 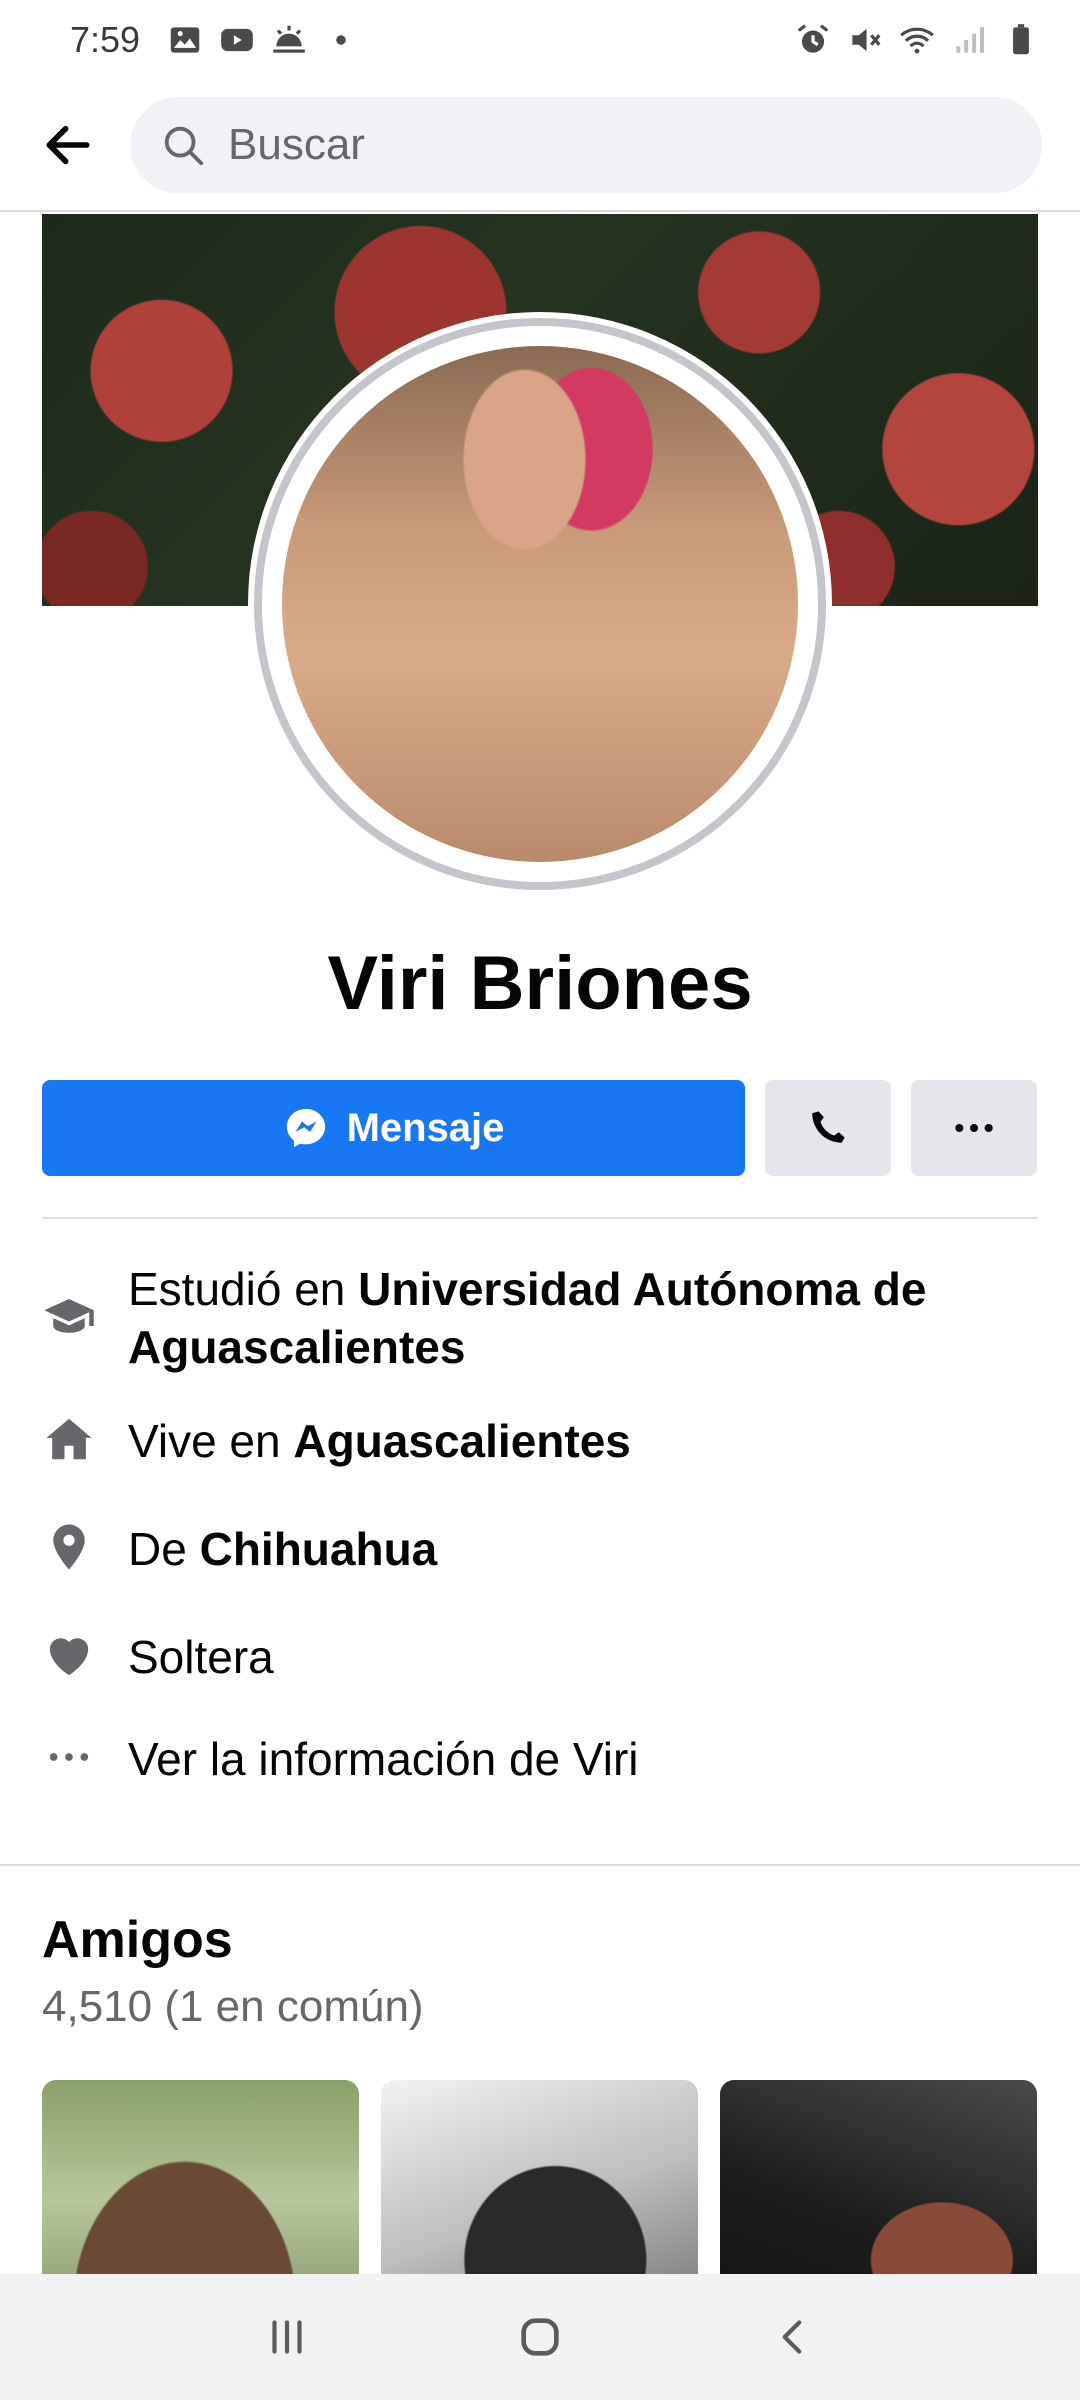 I want to click on more-button, so click(x=974, y=1128).